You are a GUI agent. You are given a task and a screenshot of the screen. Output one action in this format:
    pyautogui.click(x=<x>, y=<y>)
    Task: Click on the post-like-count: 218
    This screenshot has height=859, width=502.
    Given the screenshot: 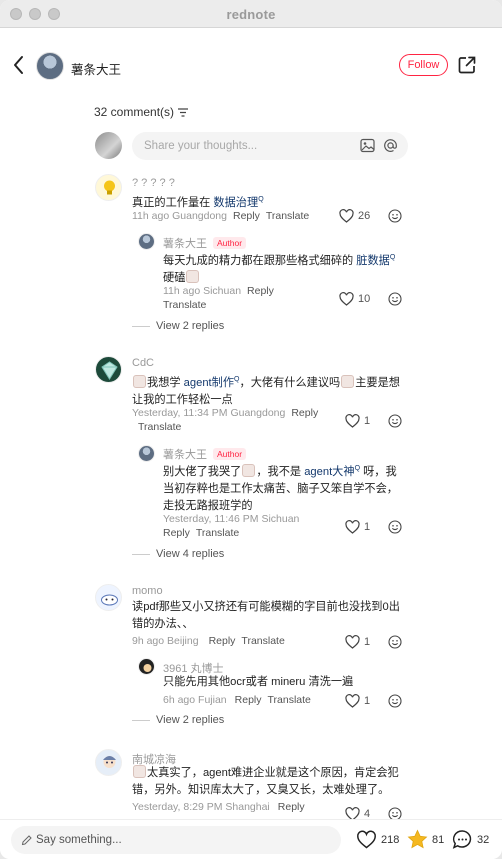 What is the action you would take?
    pyautogui.click(x=390, y=839)
    